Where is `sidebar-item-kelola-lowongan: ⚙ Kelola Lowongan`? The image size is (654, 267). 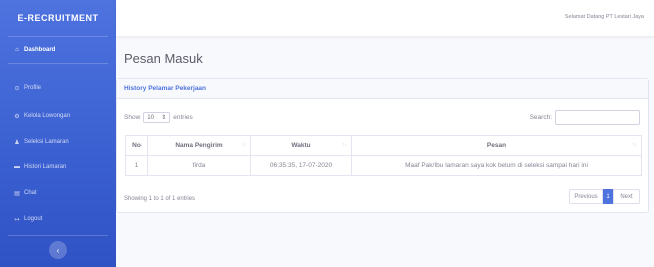
sidebar-item-kelola-lowongan: ⚙ Kelola Lowongan is located at coordinates (58, 116).